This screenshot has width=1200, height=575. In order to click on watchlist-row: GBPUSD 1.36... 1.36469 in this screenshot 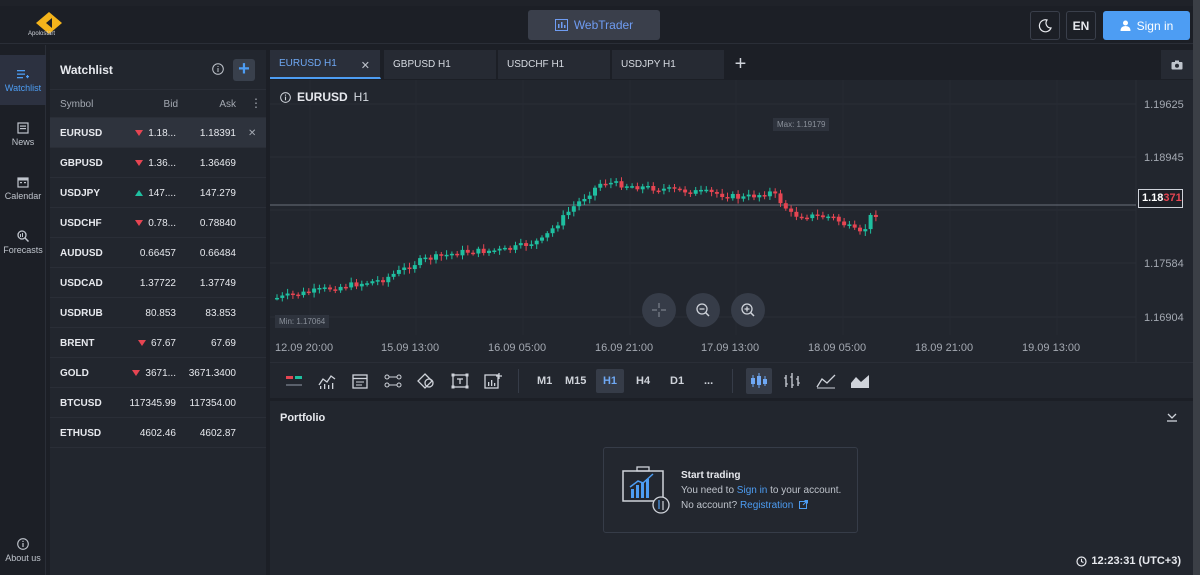, I will do `click(158, 163)`.